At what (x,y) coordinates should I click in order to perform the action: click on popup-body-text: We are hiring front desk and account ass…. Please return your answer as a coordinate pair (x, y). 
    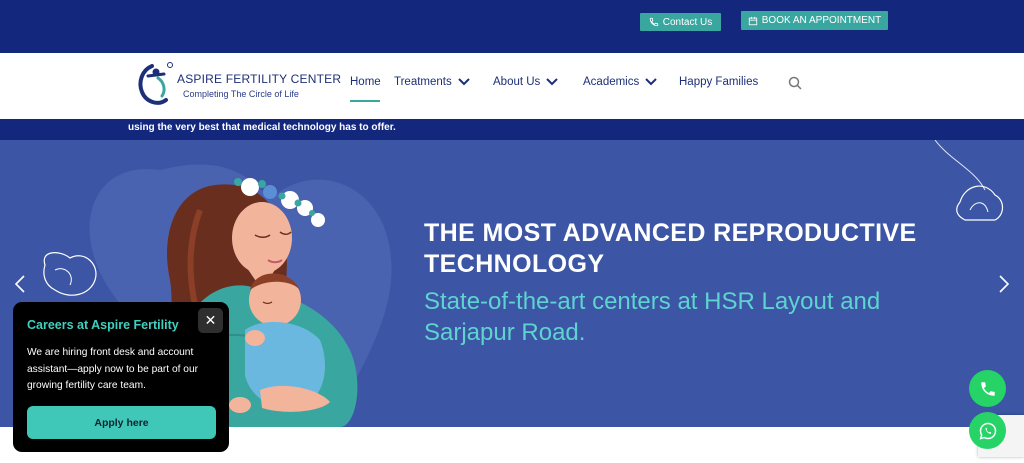
    Looking at the image, I should click on (113, 369).